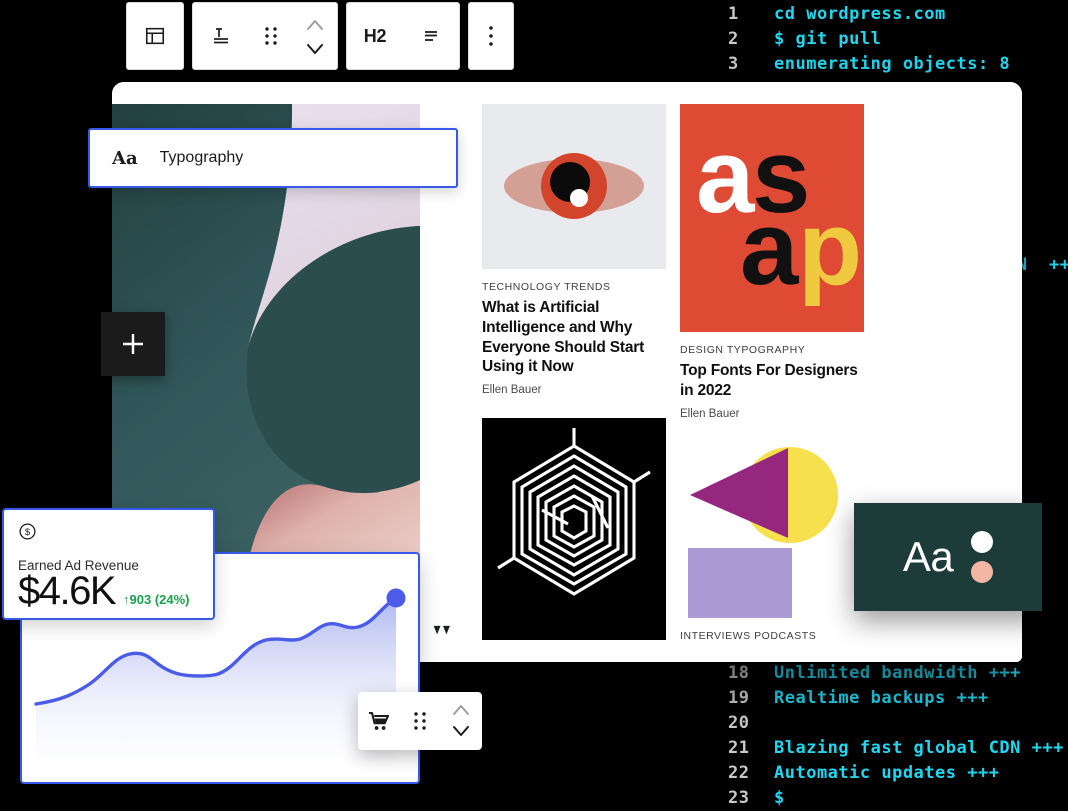 The image size is (1068, 811). What do you see at coordinates (887, 773) in the screenshot?
I see `terminal-line-text: Automatic updates +++` at bounding box center [887, 773].